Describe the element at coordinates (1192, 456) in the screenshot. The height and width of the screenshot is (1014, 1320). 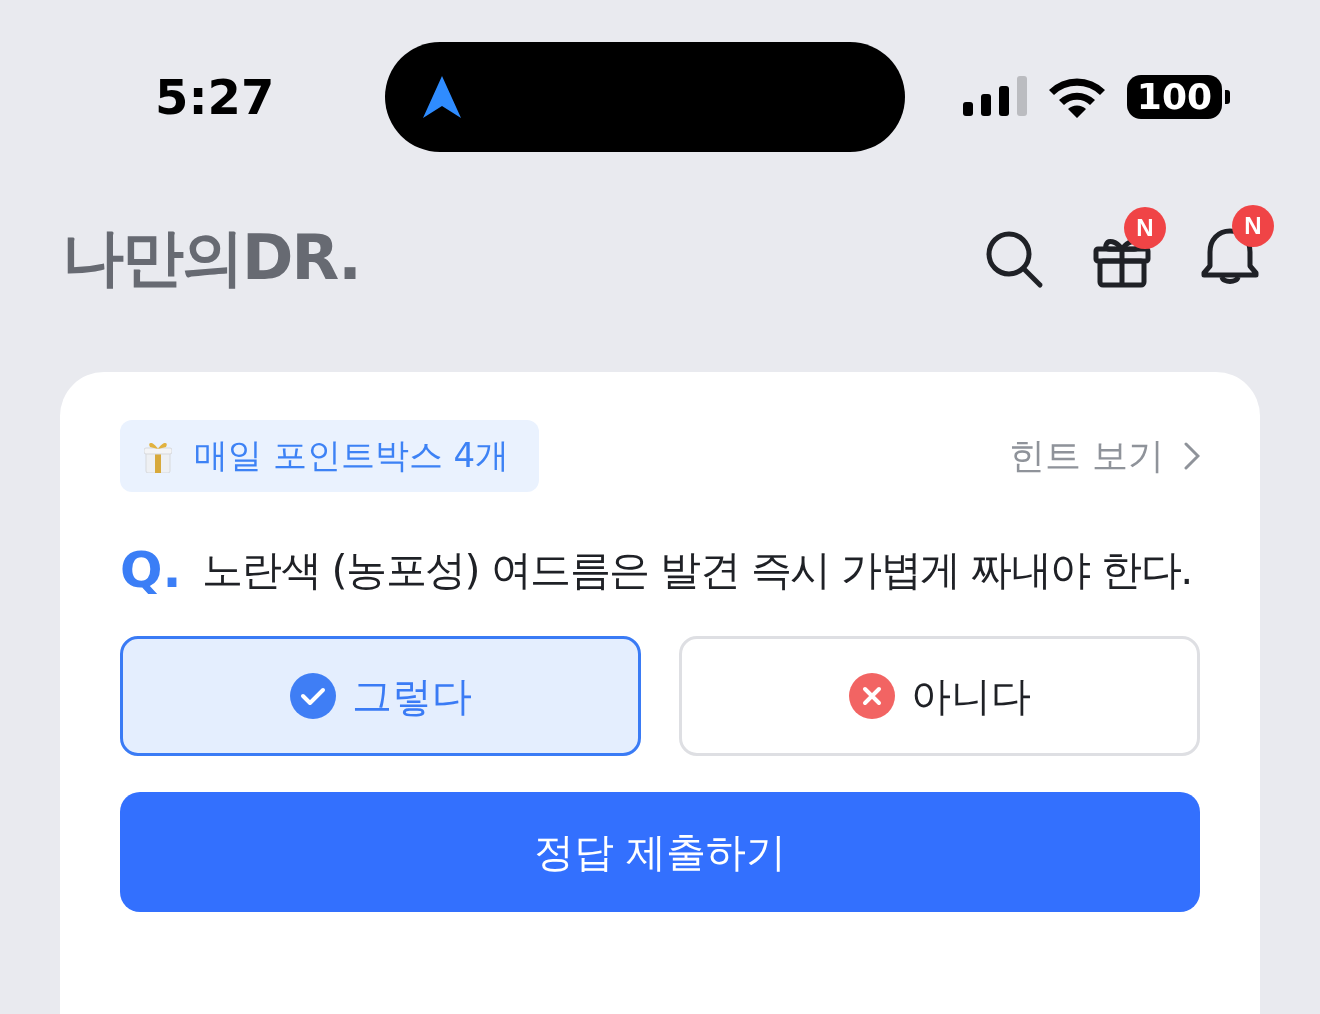
I see `chevron-right-icon` at that location.